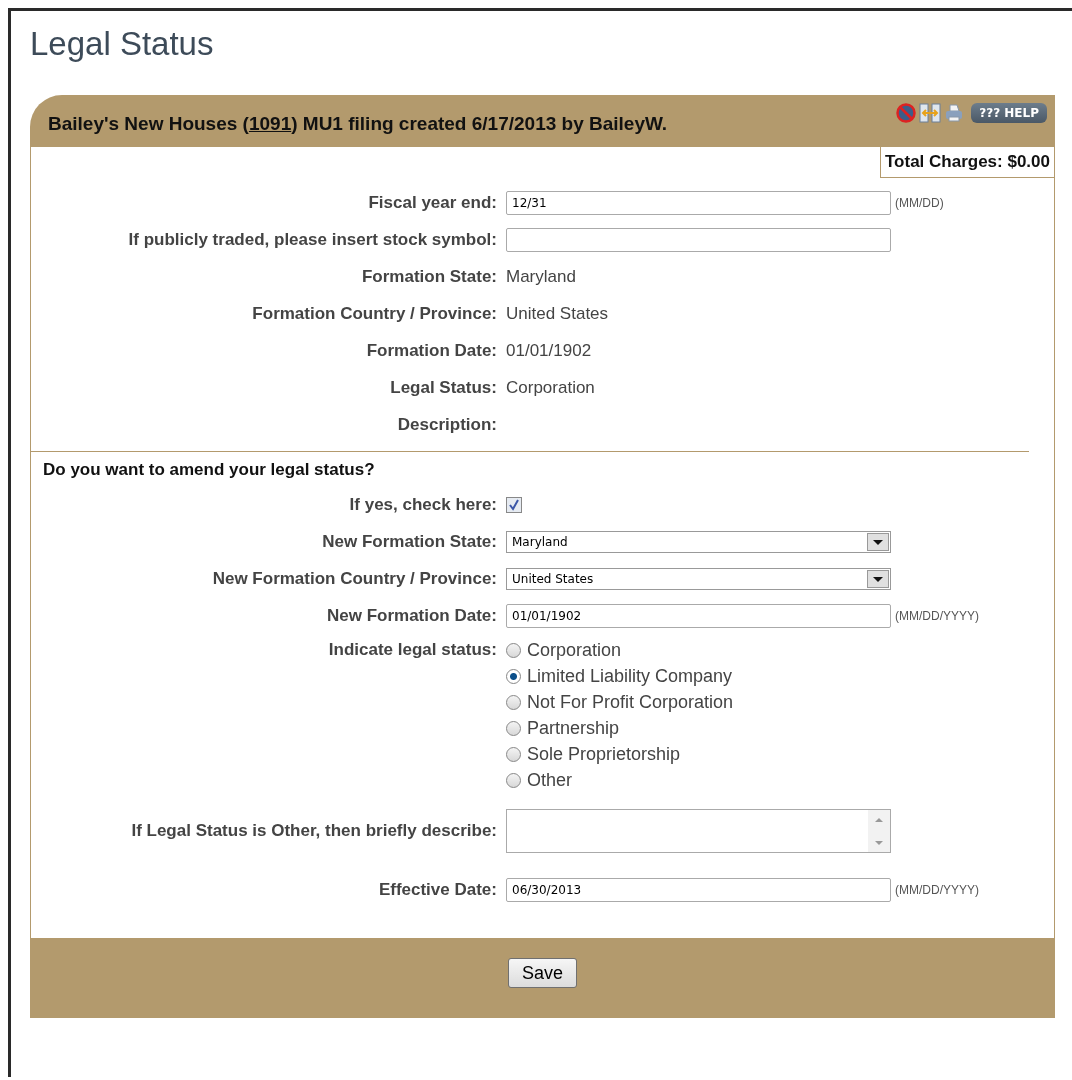 The height and width of the screenshot is (1080, 1072). What do you see at coordinates (122, 44) in the screenshot?
I see `page-title: Legal Status` at bounding box center [122, 44].